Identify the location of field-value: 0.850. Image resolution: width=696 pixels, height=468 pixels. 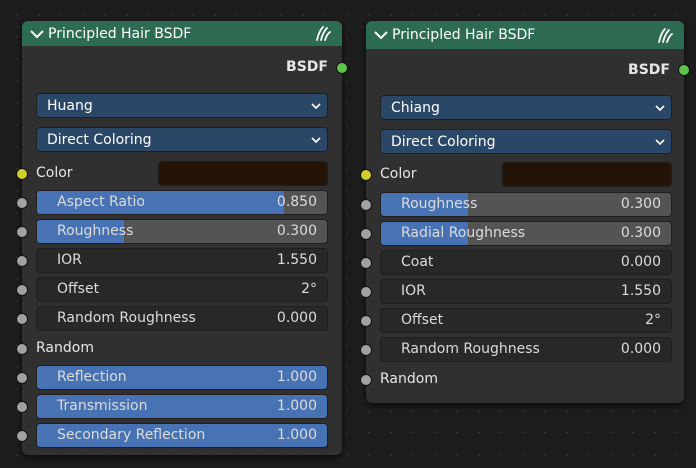
(296, 202).